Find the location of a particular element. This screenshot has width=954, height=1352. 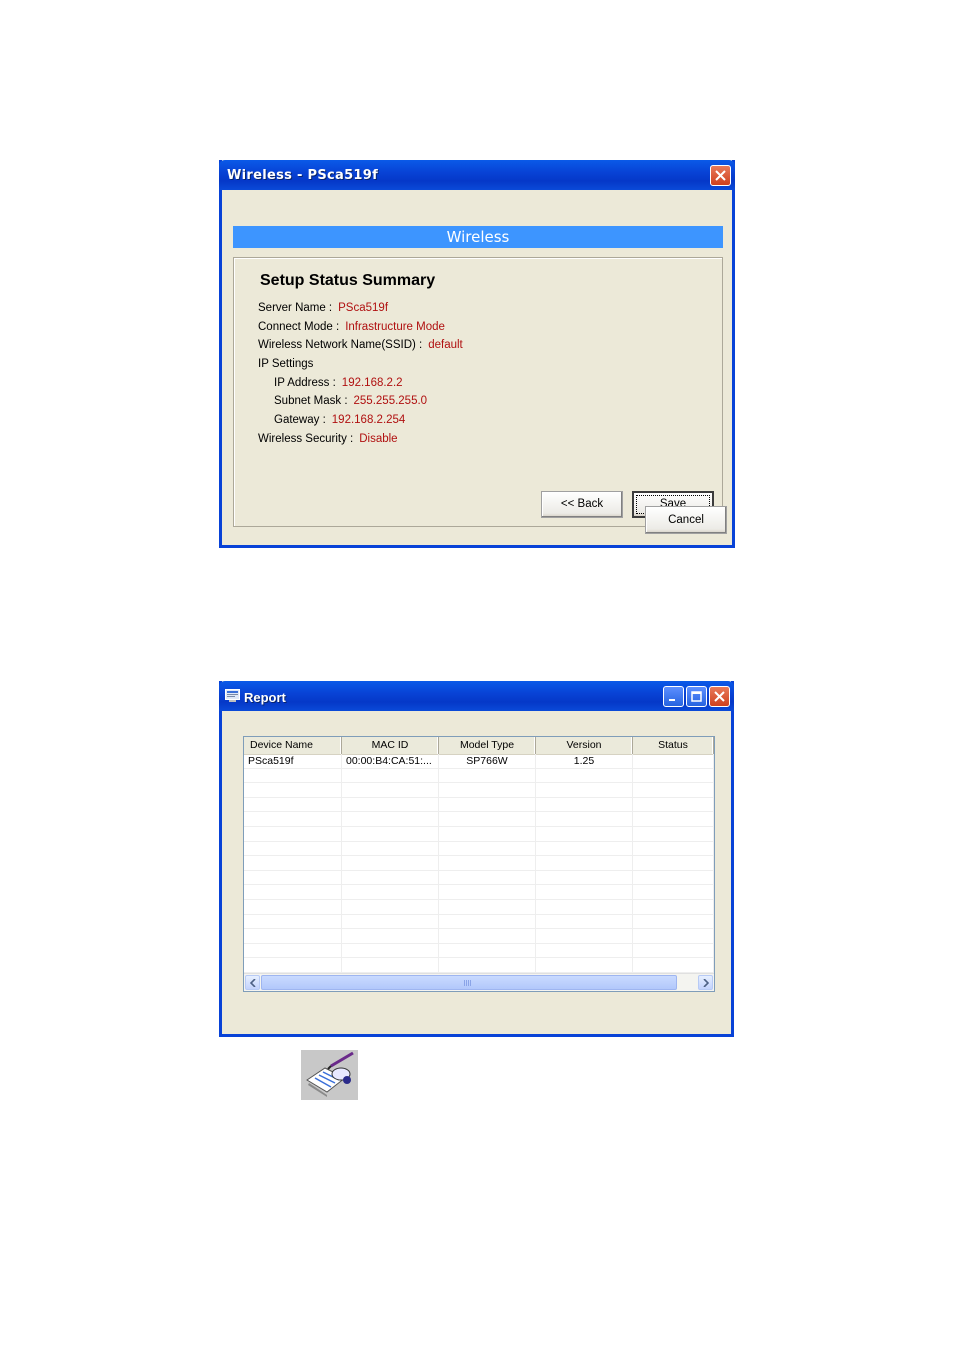

edit-wizard-icon is located at coordinates (329, 1075).